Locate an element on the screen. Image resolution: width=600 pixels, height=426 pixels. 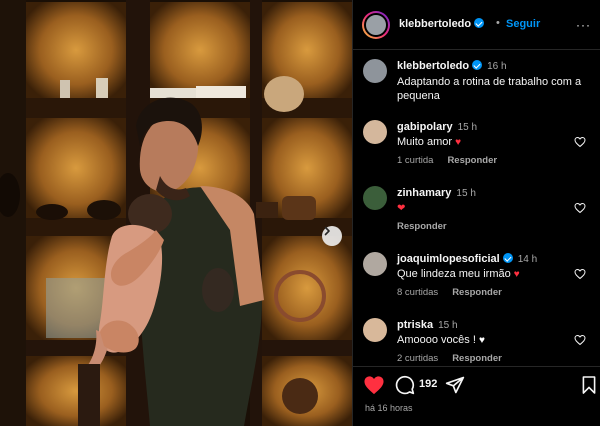
comment-meta: 1 curtida Responder is located at coordinates (454, 160).